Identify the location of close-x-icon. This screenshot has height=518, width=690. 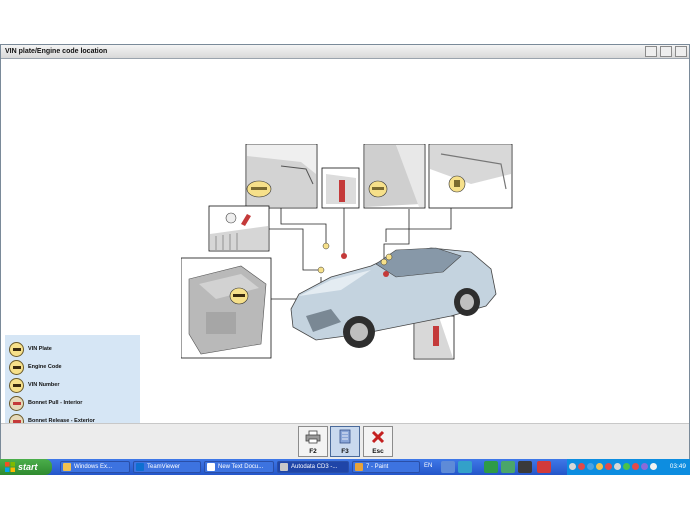
(378, 437).